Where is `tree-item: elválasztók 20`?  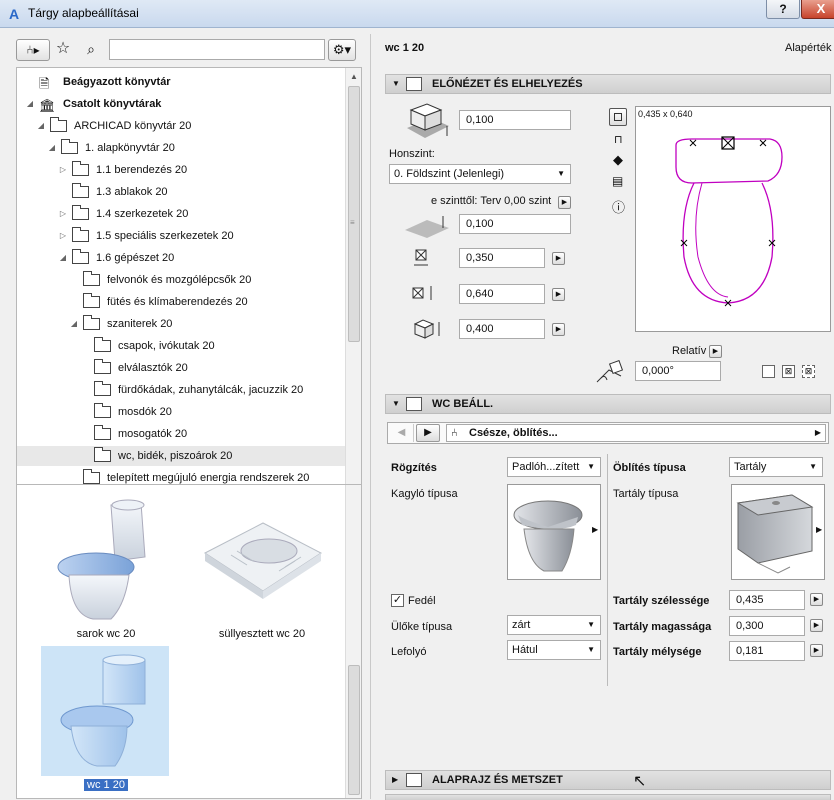 tree-item: elválasztók 20 is located at coordinates (181, 368).